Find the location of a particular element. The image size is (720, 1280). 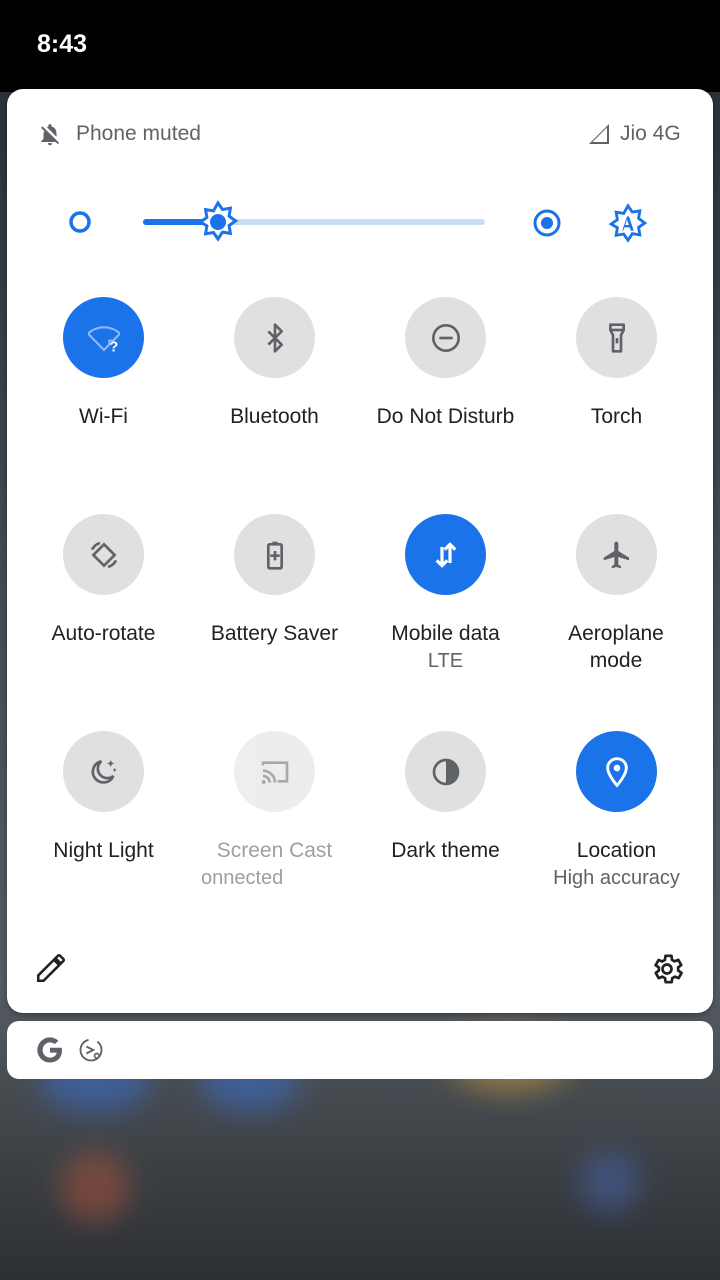

tile-dnd-toggle is located at coordinates (445, 337).